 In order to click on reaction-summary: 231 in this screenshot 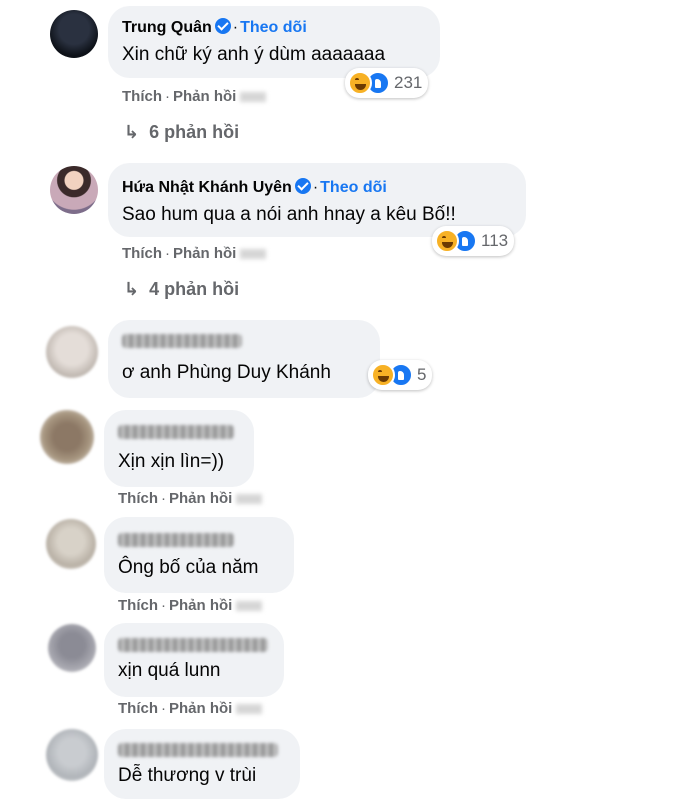, I will do `click(387, 83)`.